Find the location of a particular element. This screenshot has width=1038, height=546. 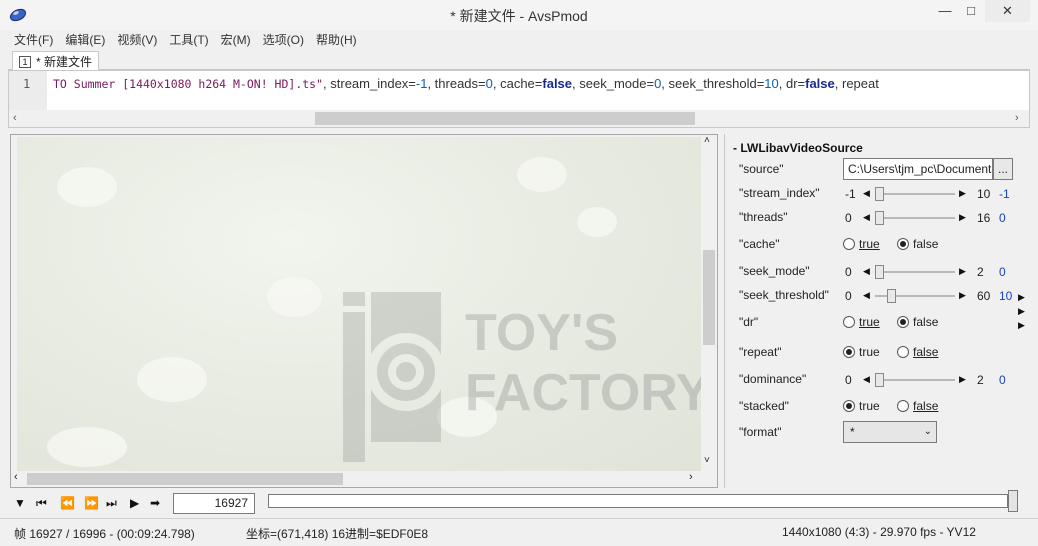

seek-threshold-slider: 0 ◀ ▶ is located at coordinates (913, 296).